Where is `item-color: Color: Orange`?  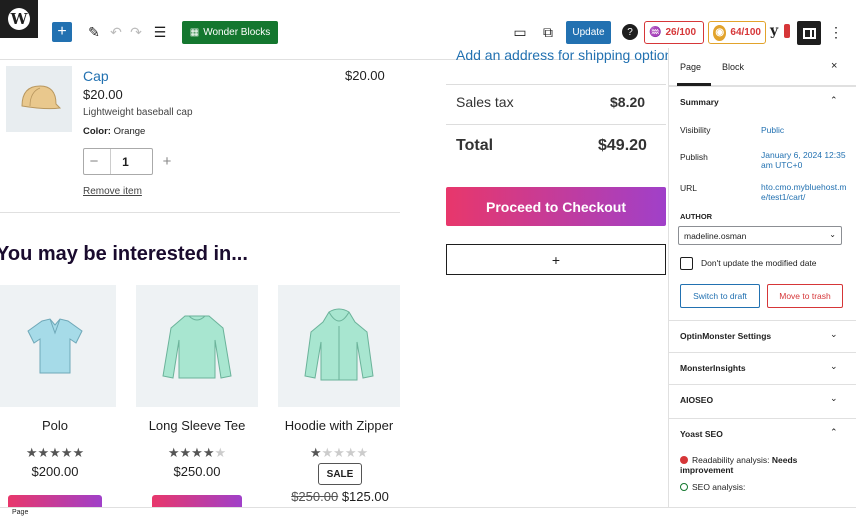 item-color: Color: Orange is located at coordinates (114, 131).